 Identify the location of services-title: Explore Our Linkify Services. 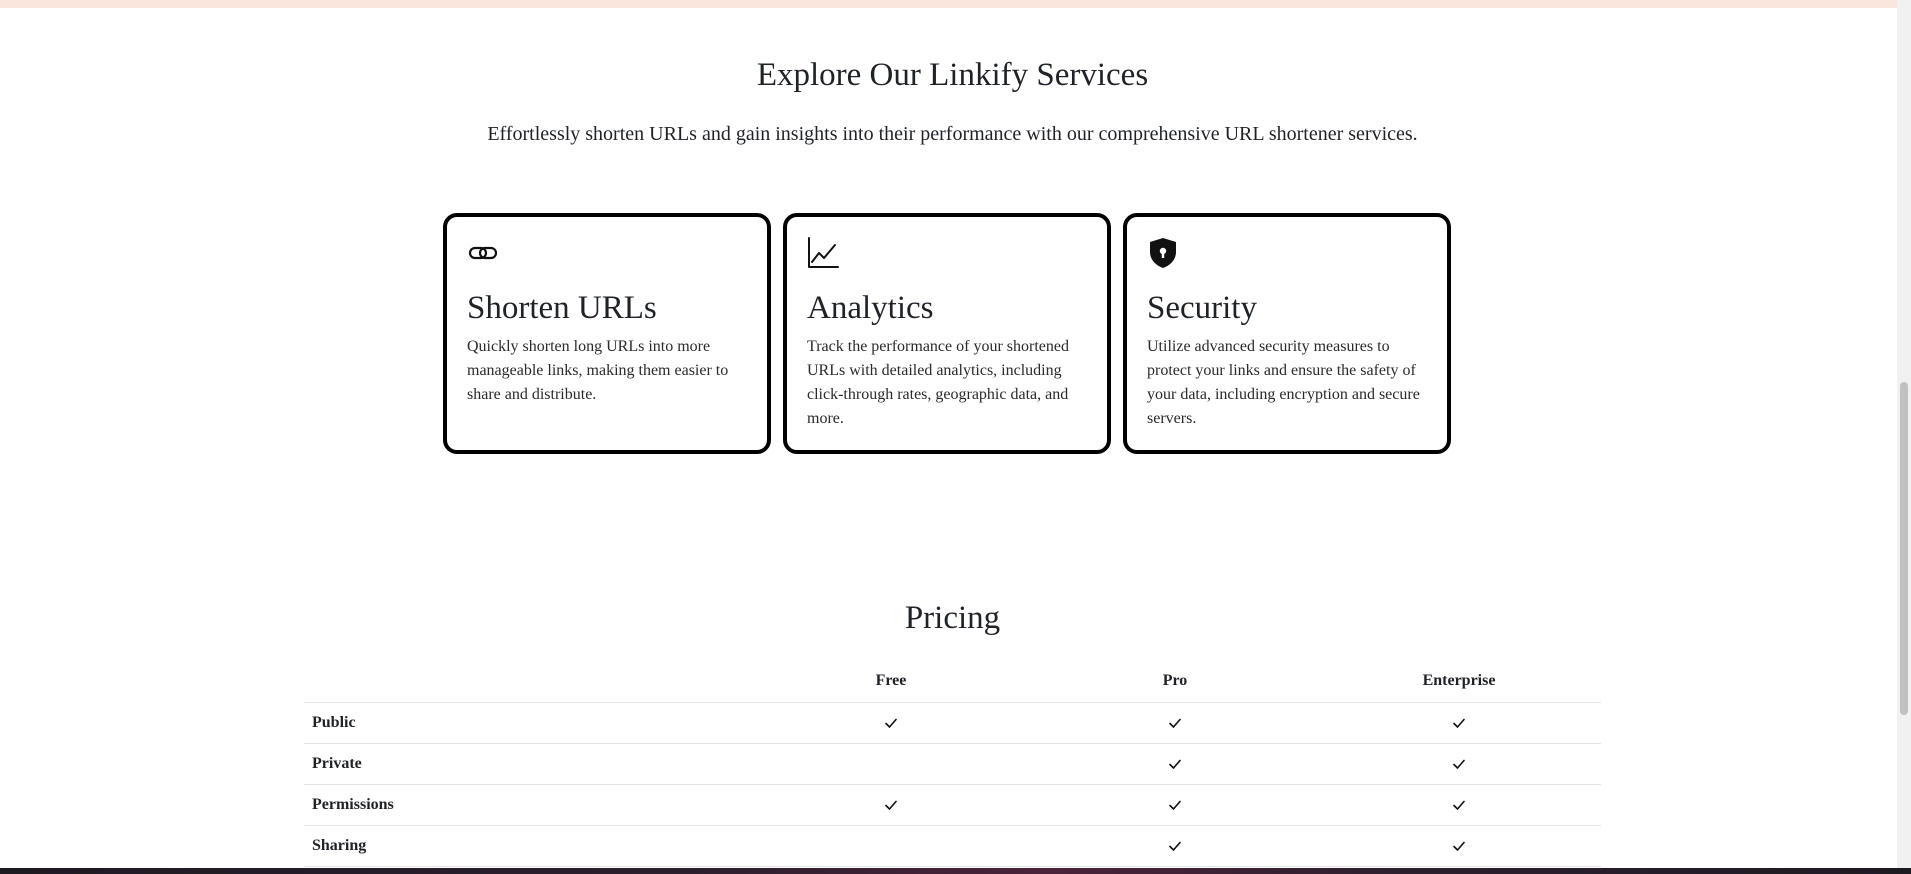
(952, 75).